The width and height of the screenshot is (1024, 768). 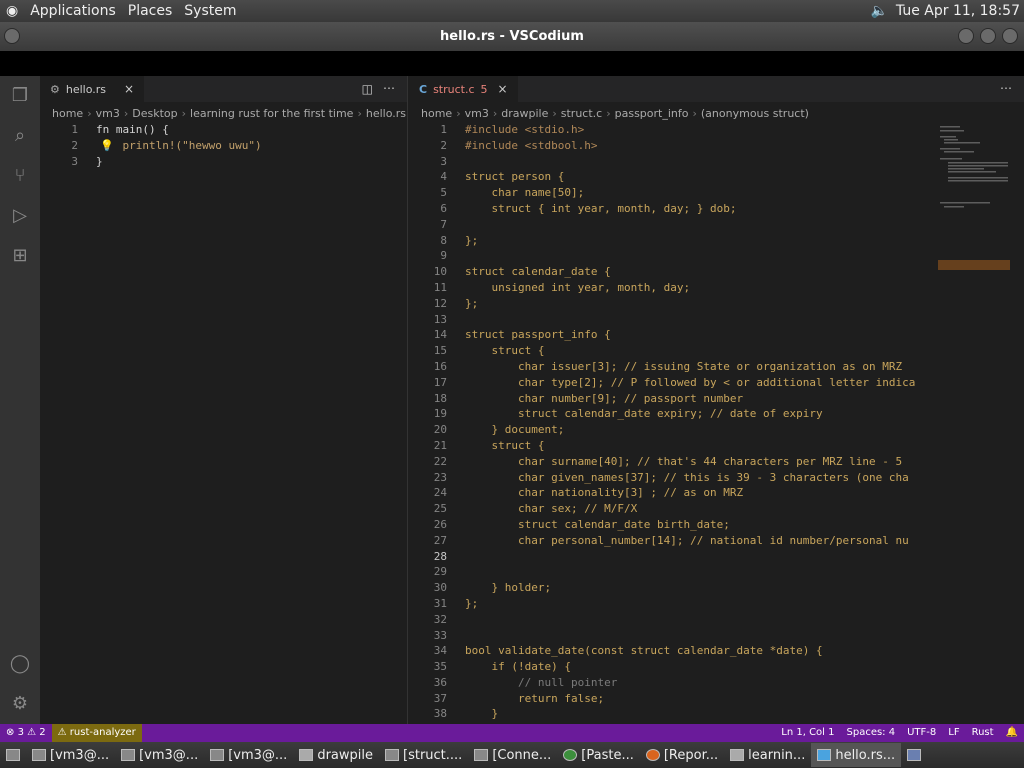 I want to click on code-line: 3}, so click(x=87, y=161).